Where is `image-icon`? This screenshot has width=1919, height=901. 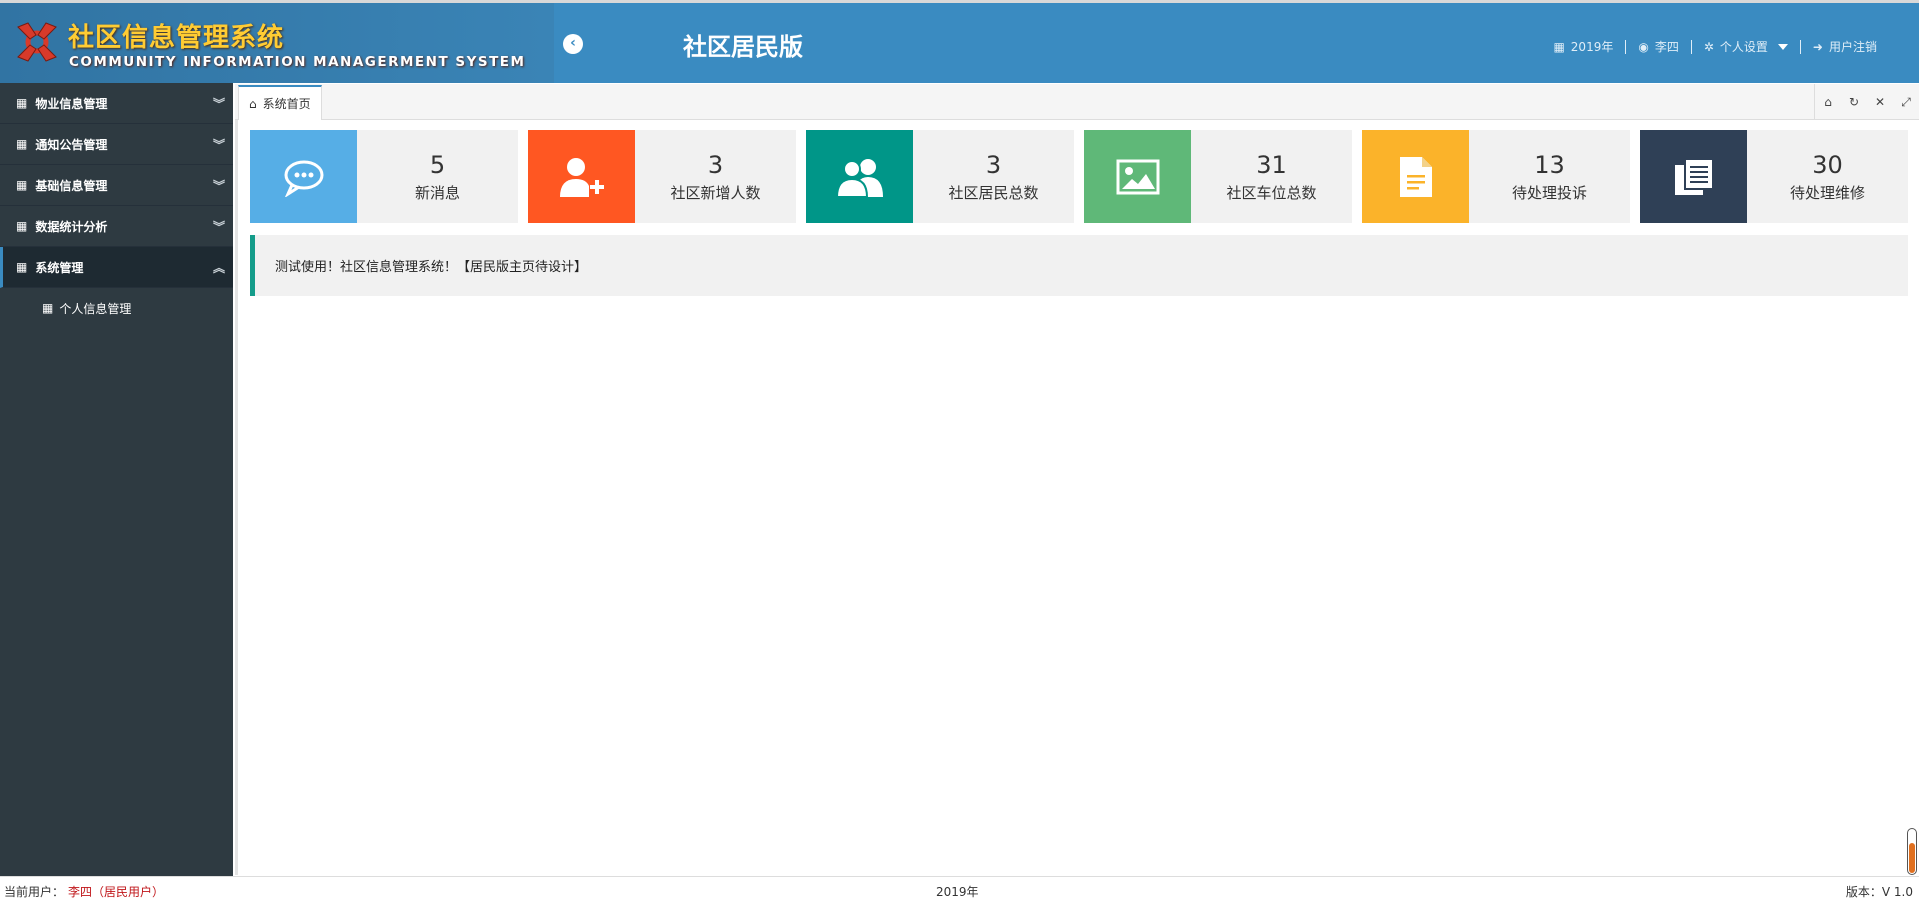 image-icon is located at coordinates (1137, 176).